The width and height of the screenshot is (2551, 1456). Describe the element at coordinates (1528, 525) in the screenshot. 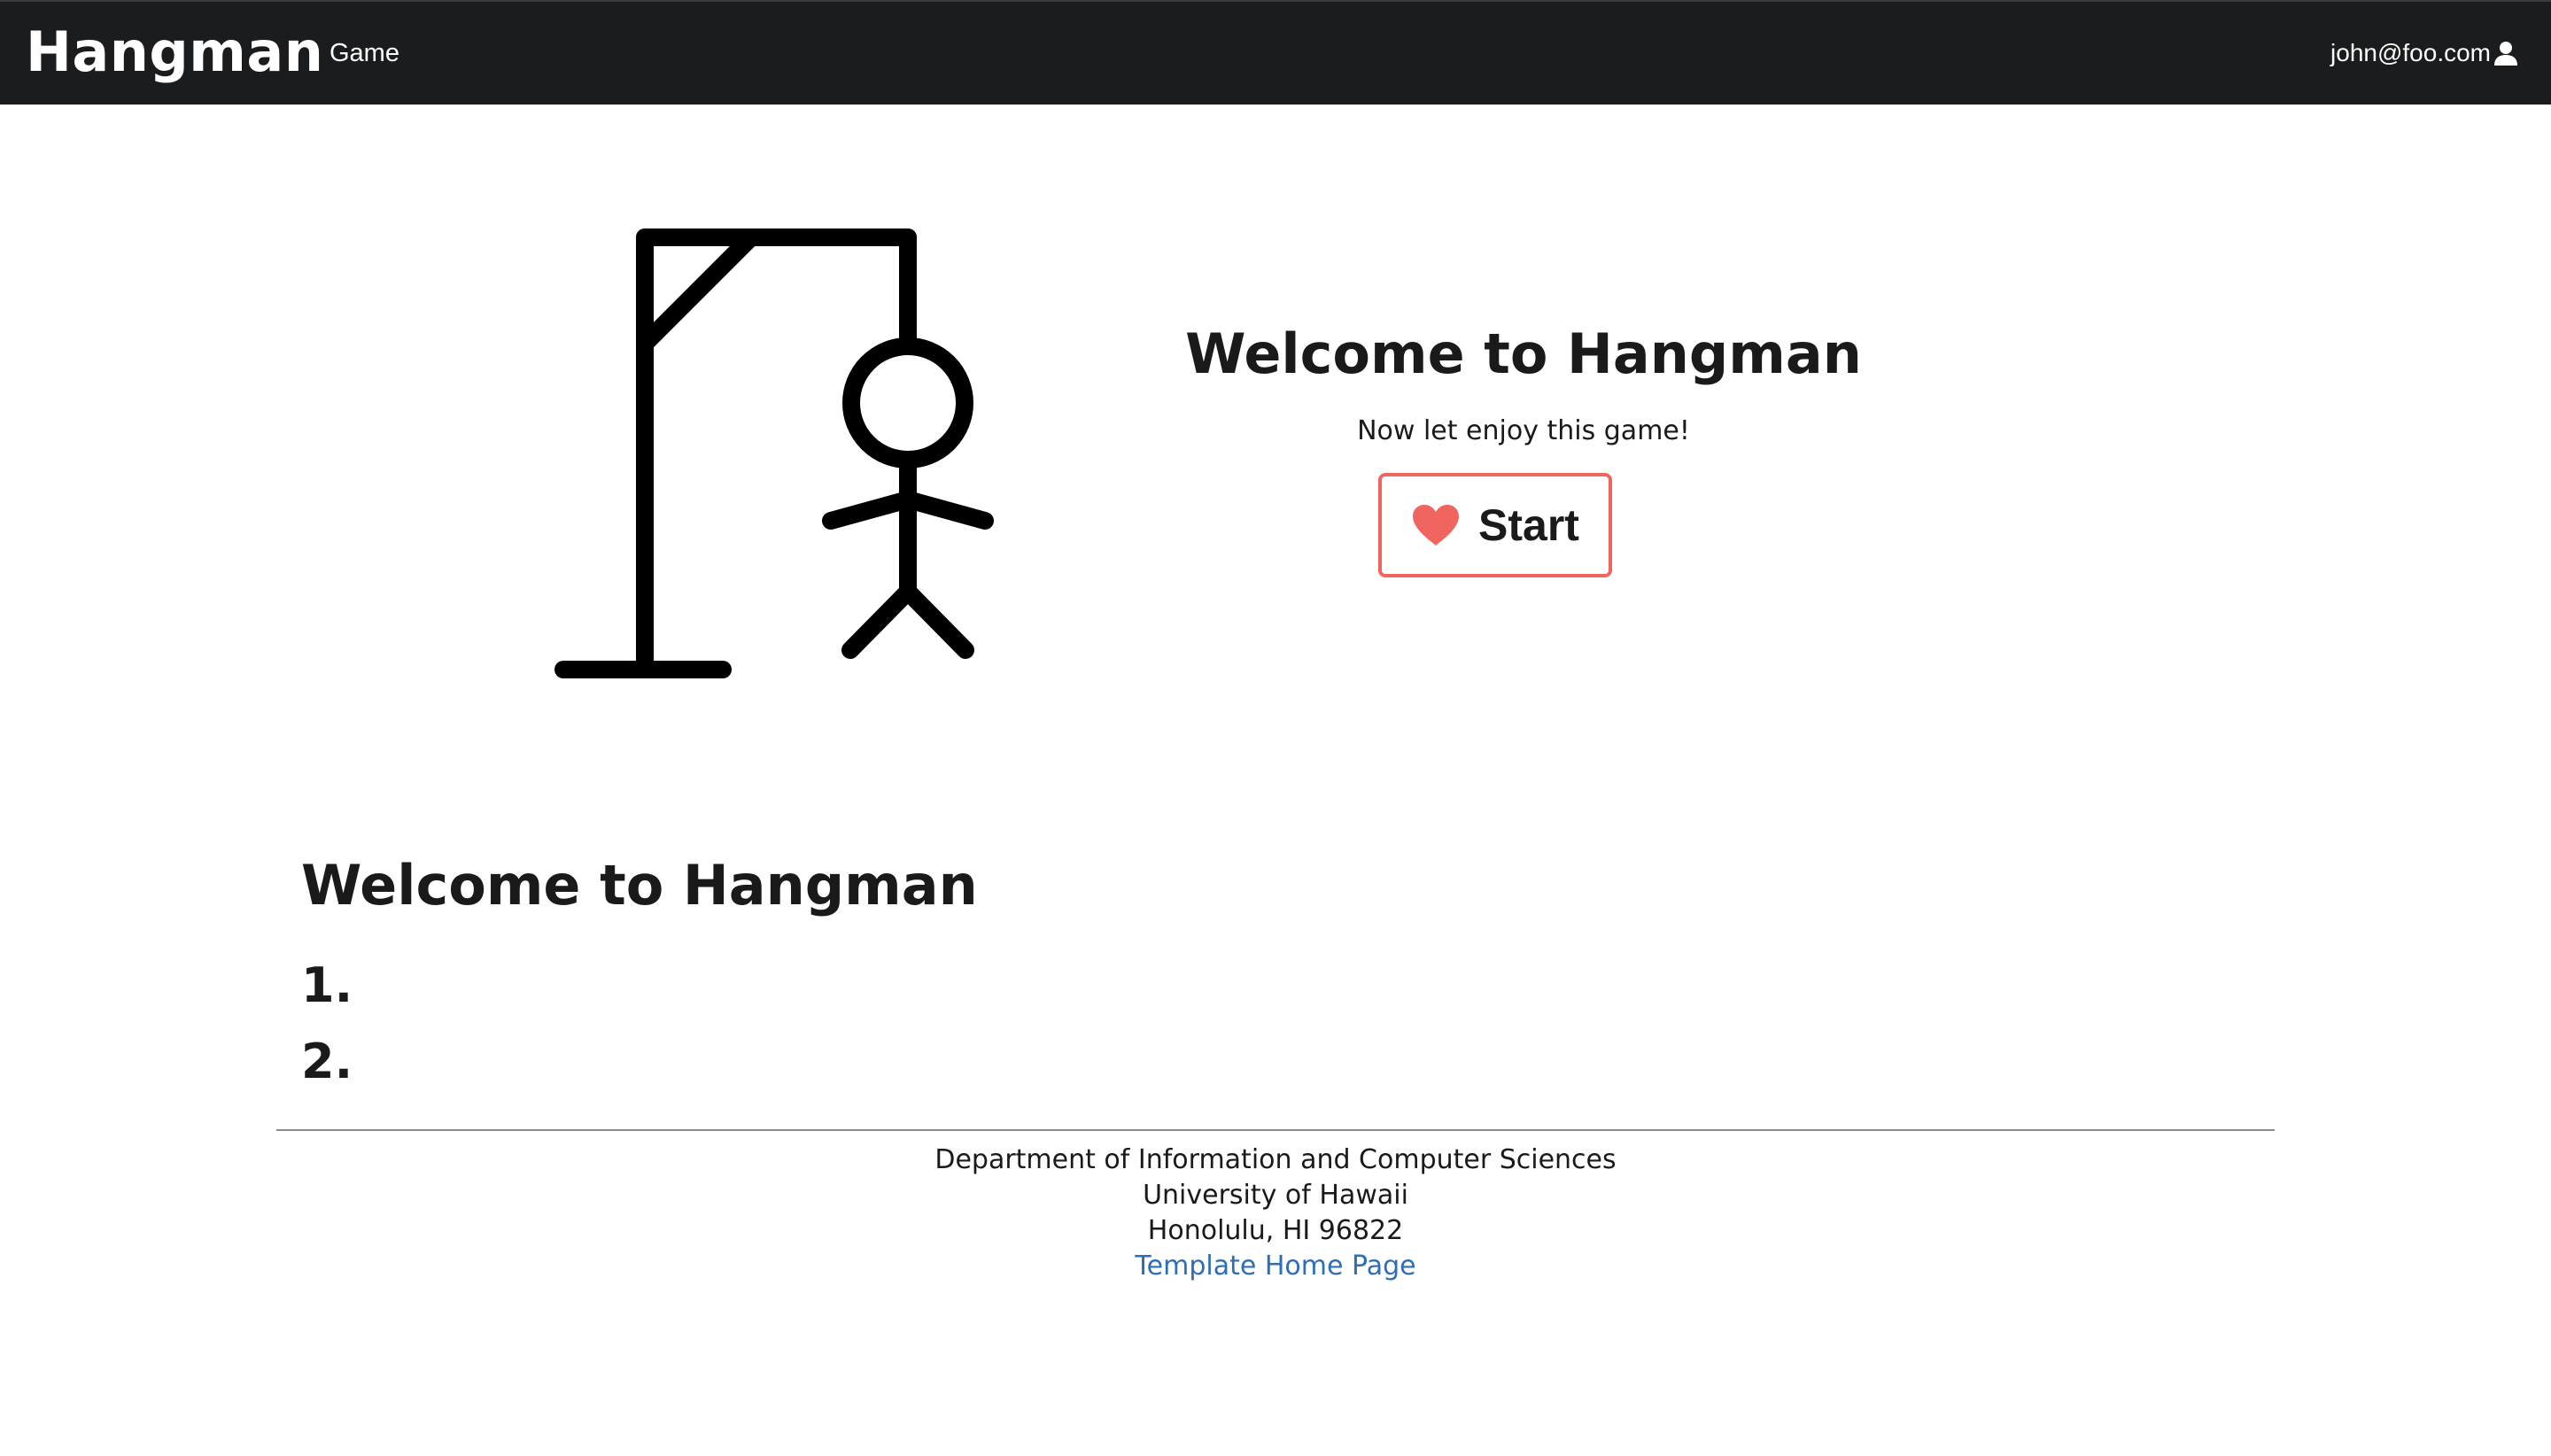

I see `start-button-label: Start` at that location.